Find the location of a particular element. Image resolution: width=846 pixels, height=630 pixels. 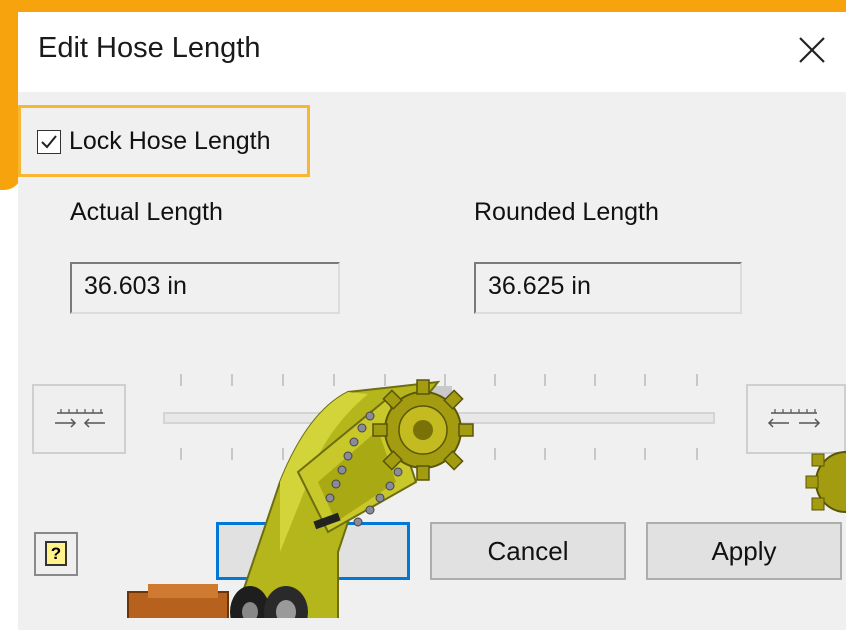

actual-length-field: 36.603 in is located at coordinates (205, 288).